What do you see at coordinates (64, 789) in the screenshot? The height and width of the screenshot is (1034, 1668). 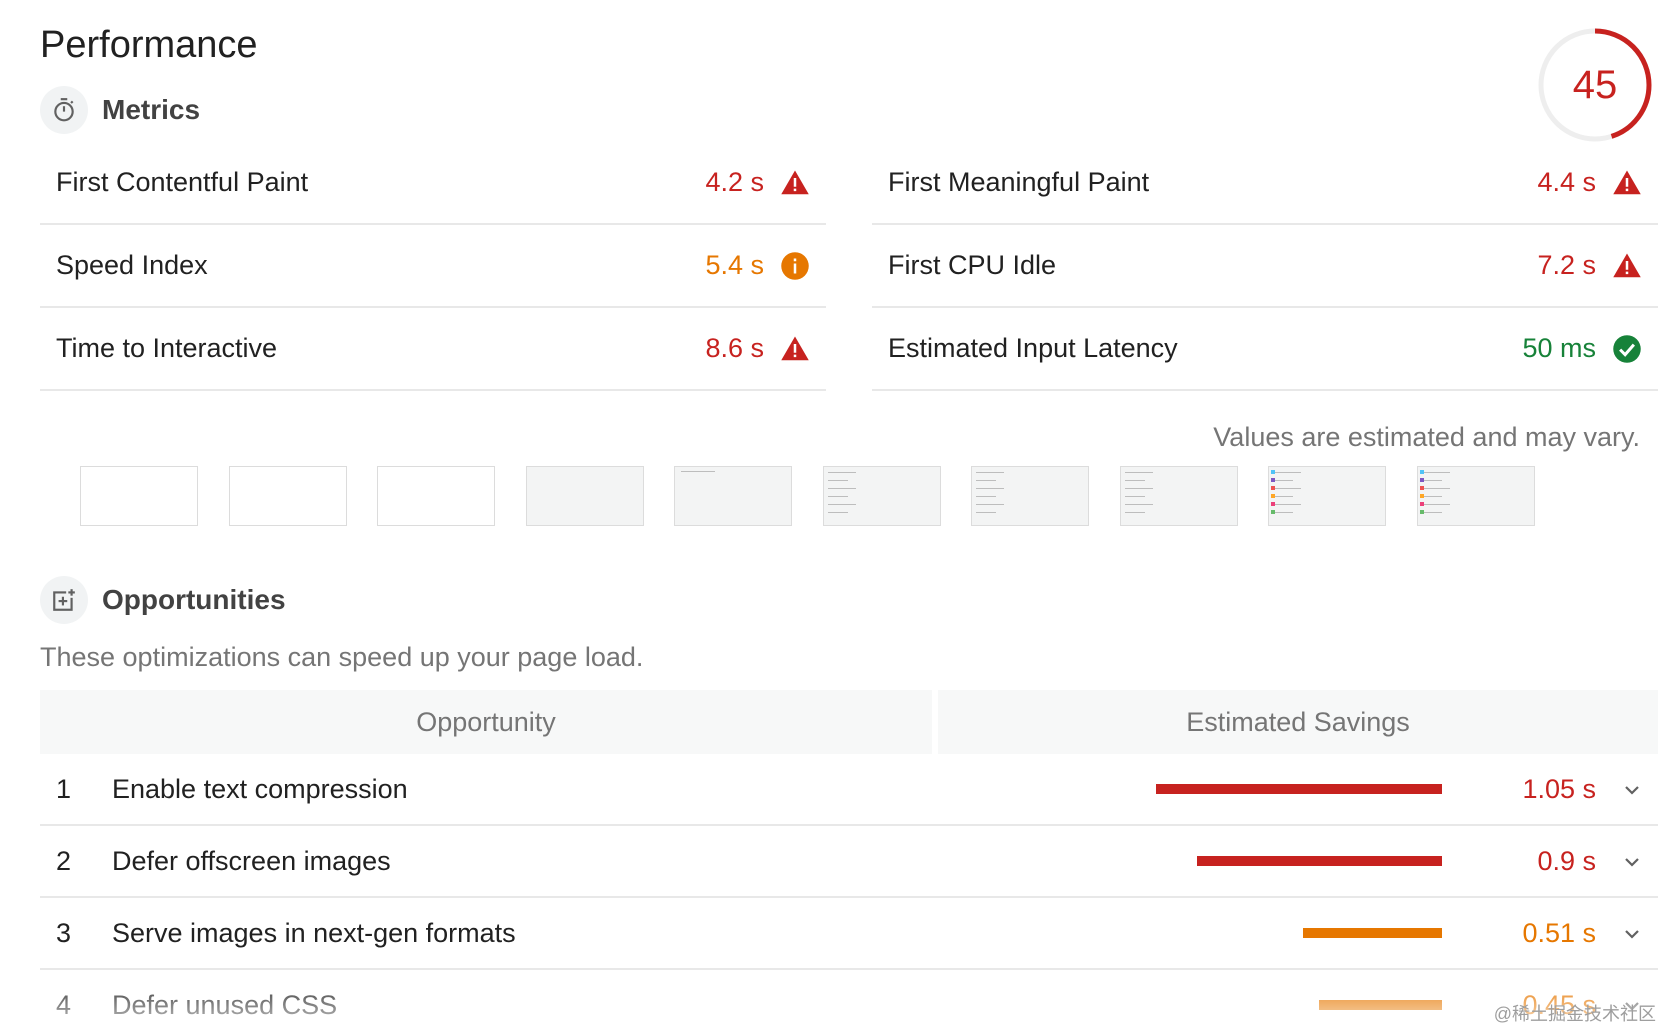 I see `opportunity-number: 1` at bounding box center [64, 789].